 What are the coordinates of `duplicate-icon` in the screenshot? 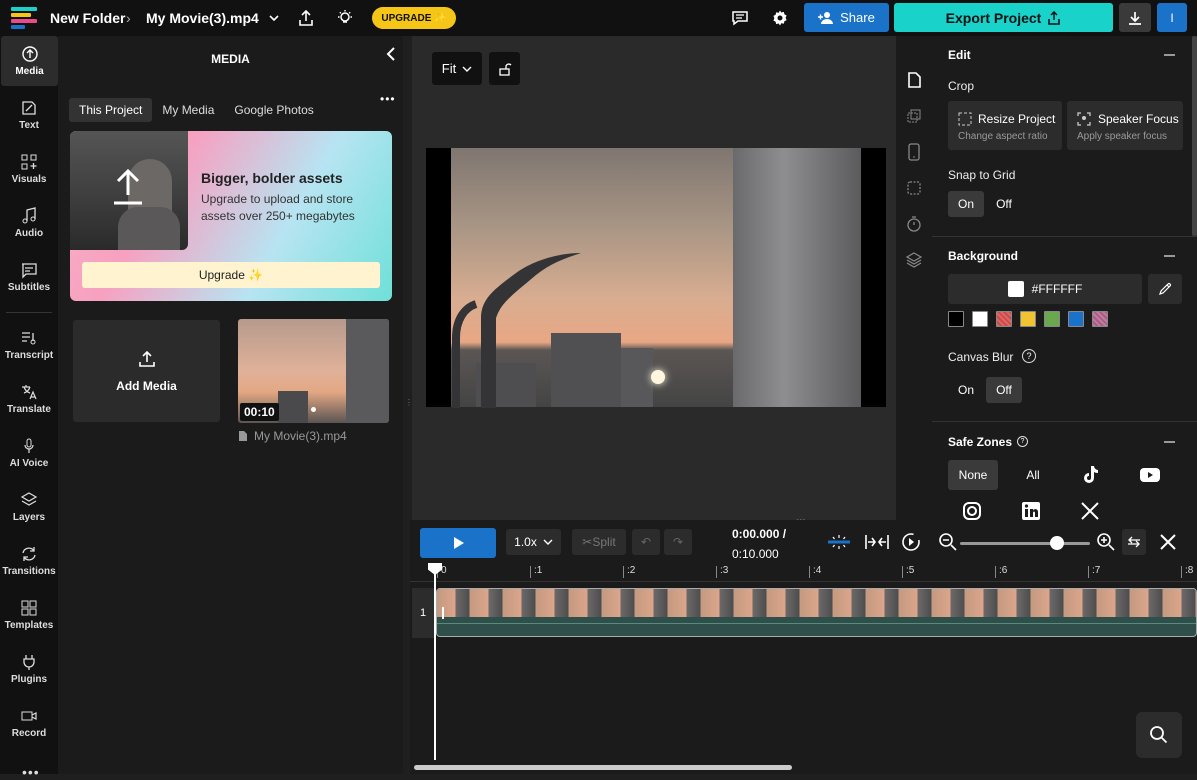 It's located at (914, 116).